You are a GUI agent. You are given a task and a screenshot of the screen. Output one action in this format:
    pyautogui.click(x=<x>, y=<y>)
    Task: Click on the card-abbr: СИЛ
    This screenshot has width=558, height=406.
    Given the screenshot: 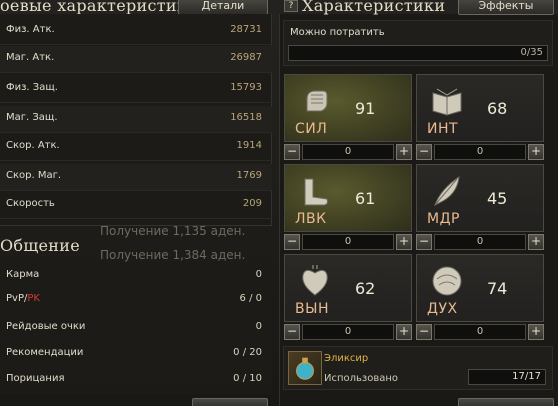 What is the action you would take?
    pyautogui.click(x=311, y=129)
    